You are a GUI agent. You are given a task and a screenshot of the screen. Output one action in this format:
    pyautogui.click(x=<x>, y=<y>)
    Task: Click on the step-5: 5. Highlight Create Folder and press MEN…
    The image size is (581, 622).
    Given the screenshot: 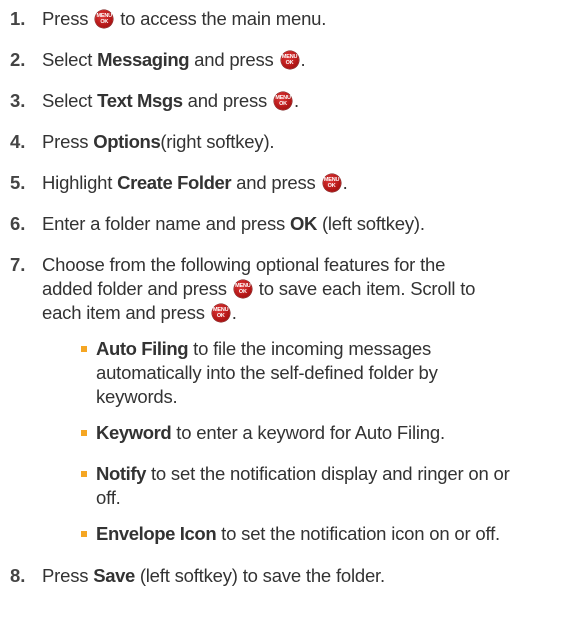 What is the action you would take?
    pyautogui.click(x=293, y=183)
    